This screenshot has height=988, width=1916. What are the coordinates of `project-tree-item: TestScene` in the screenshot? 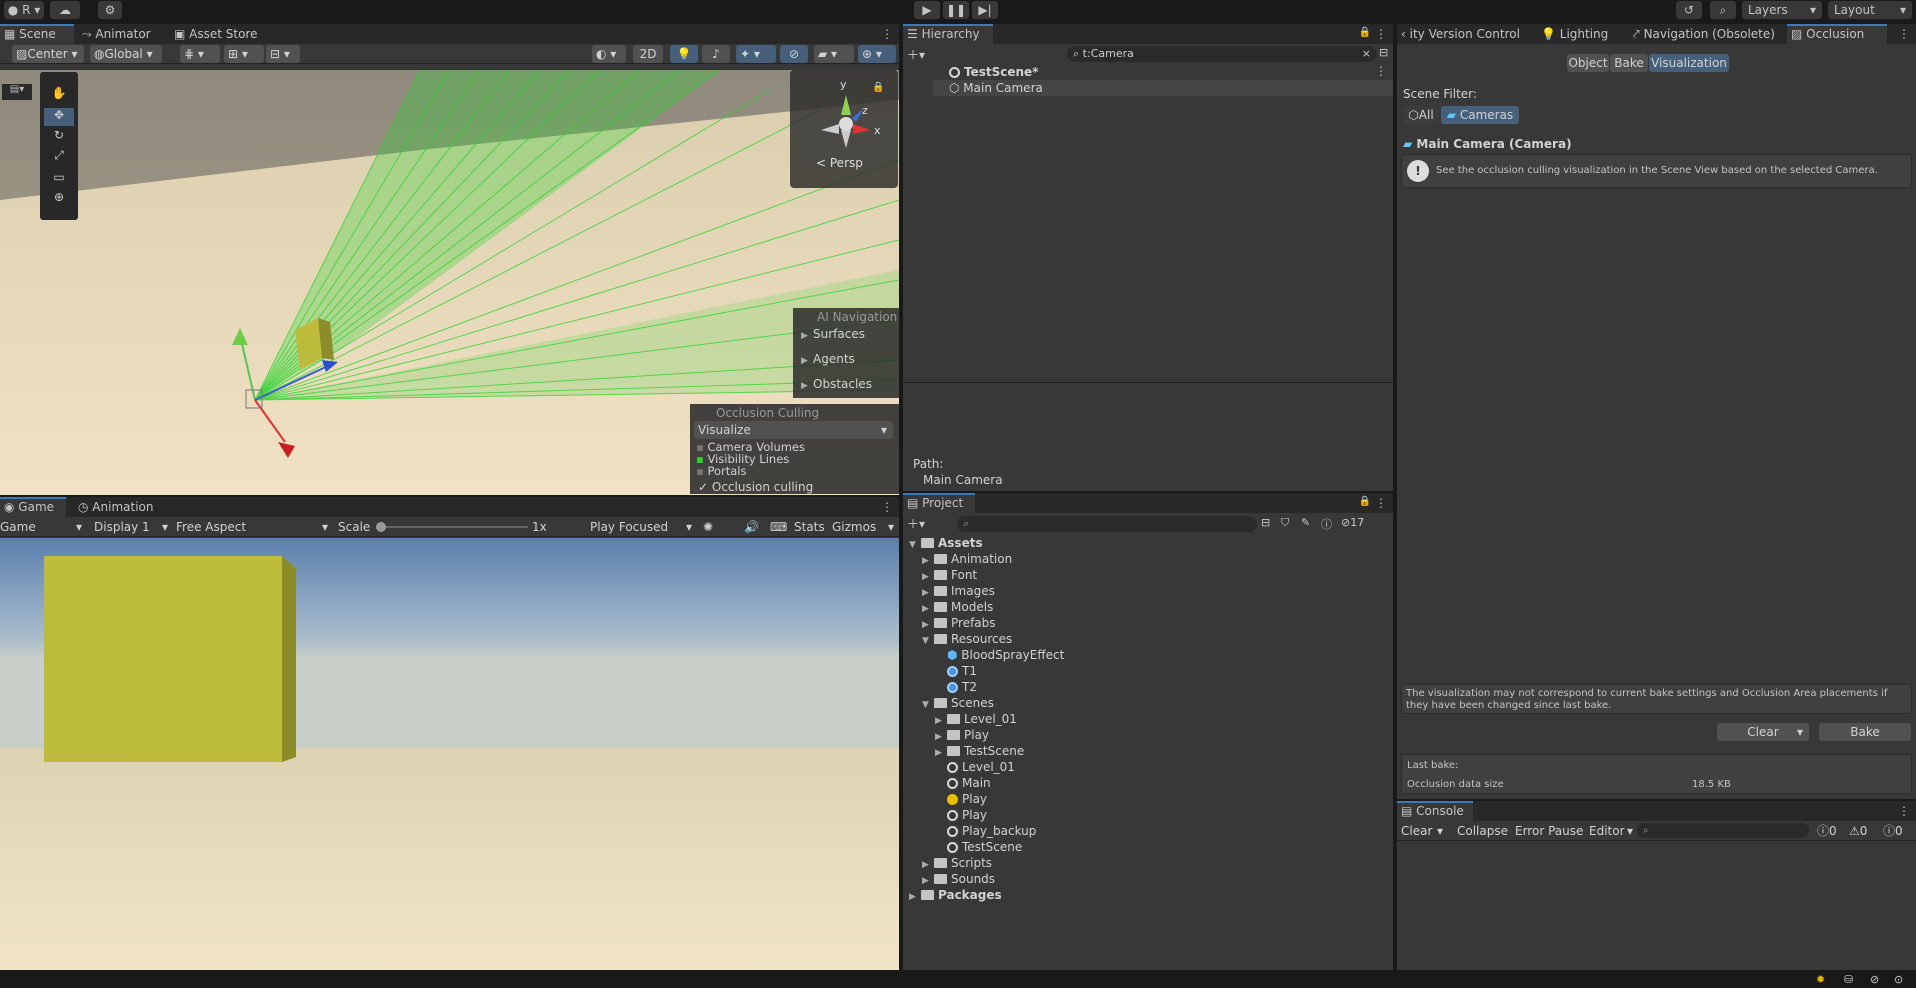 It's located at (978, 847).